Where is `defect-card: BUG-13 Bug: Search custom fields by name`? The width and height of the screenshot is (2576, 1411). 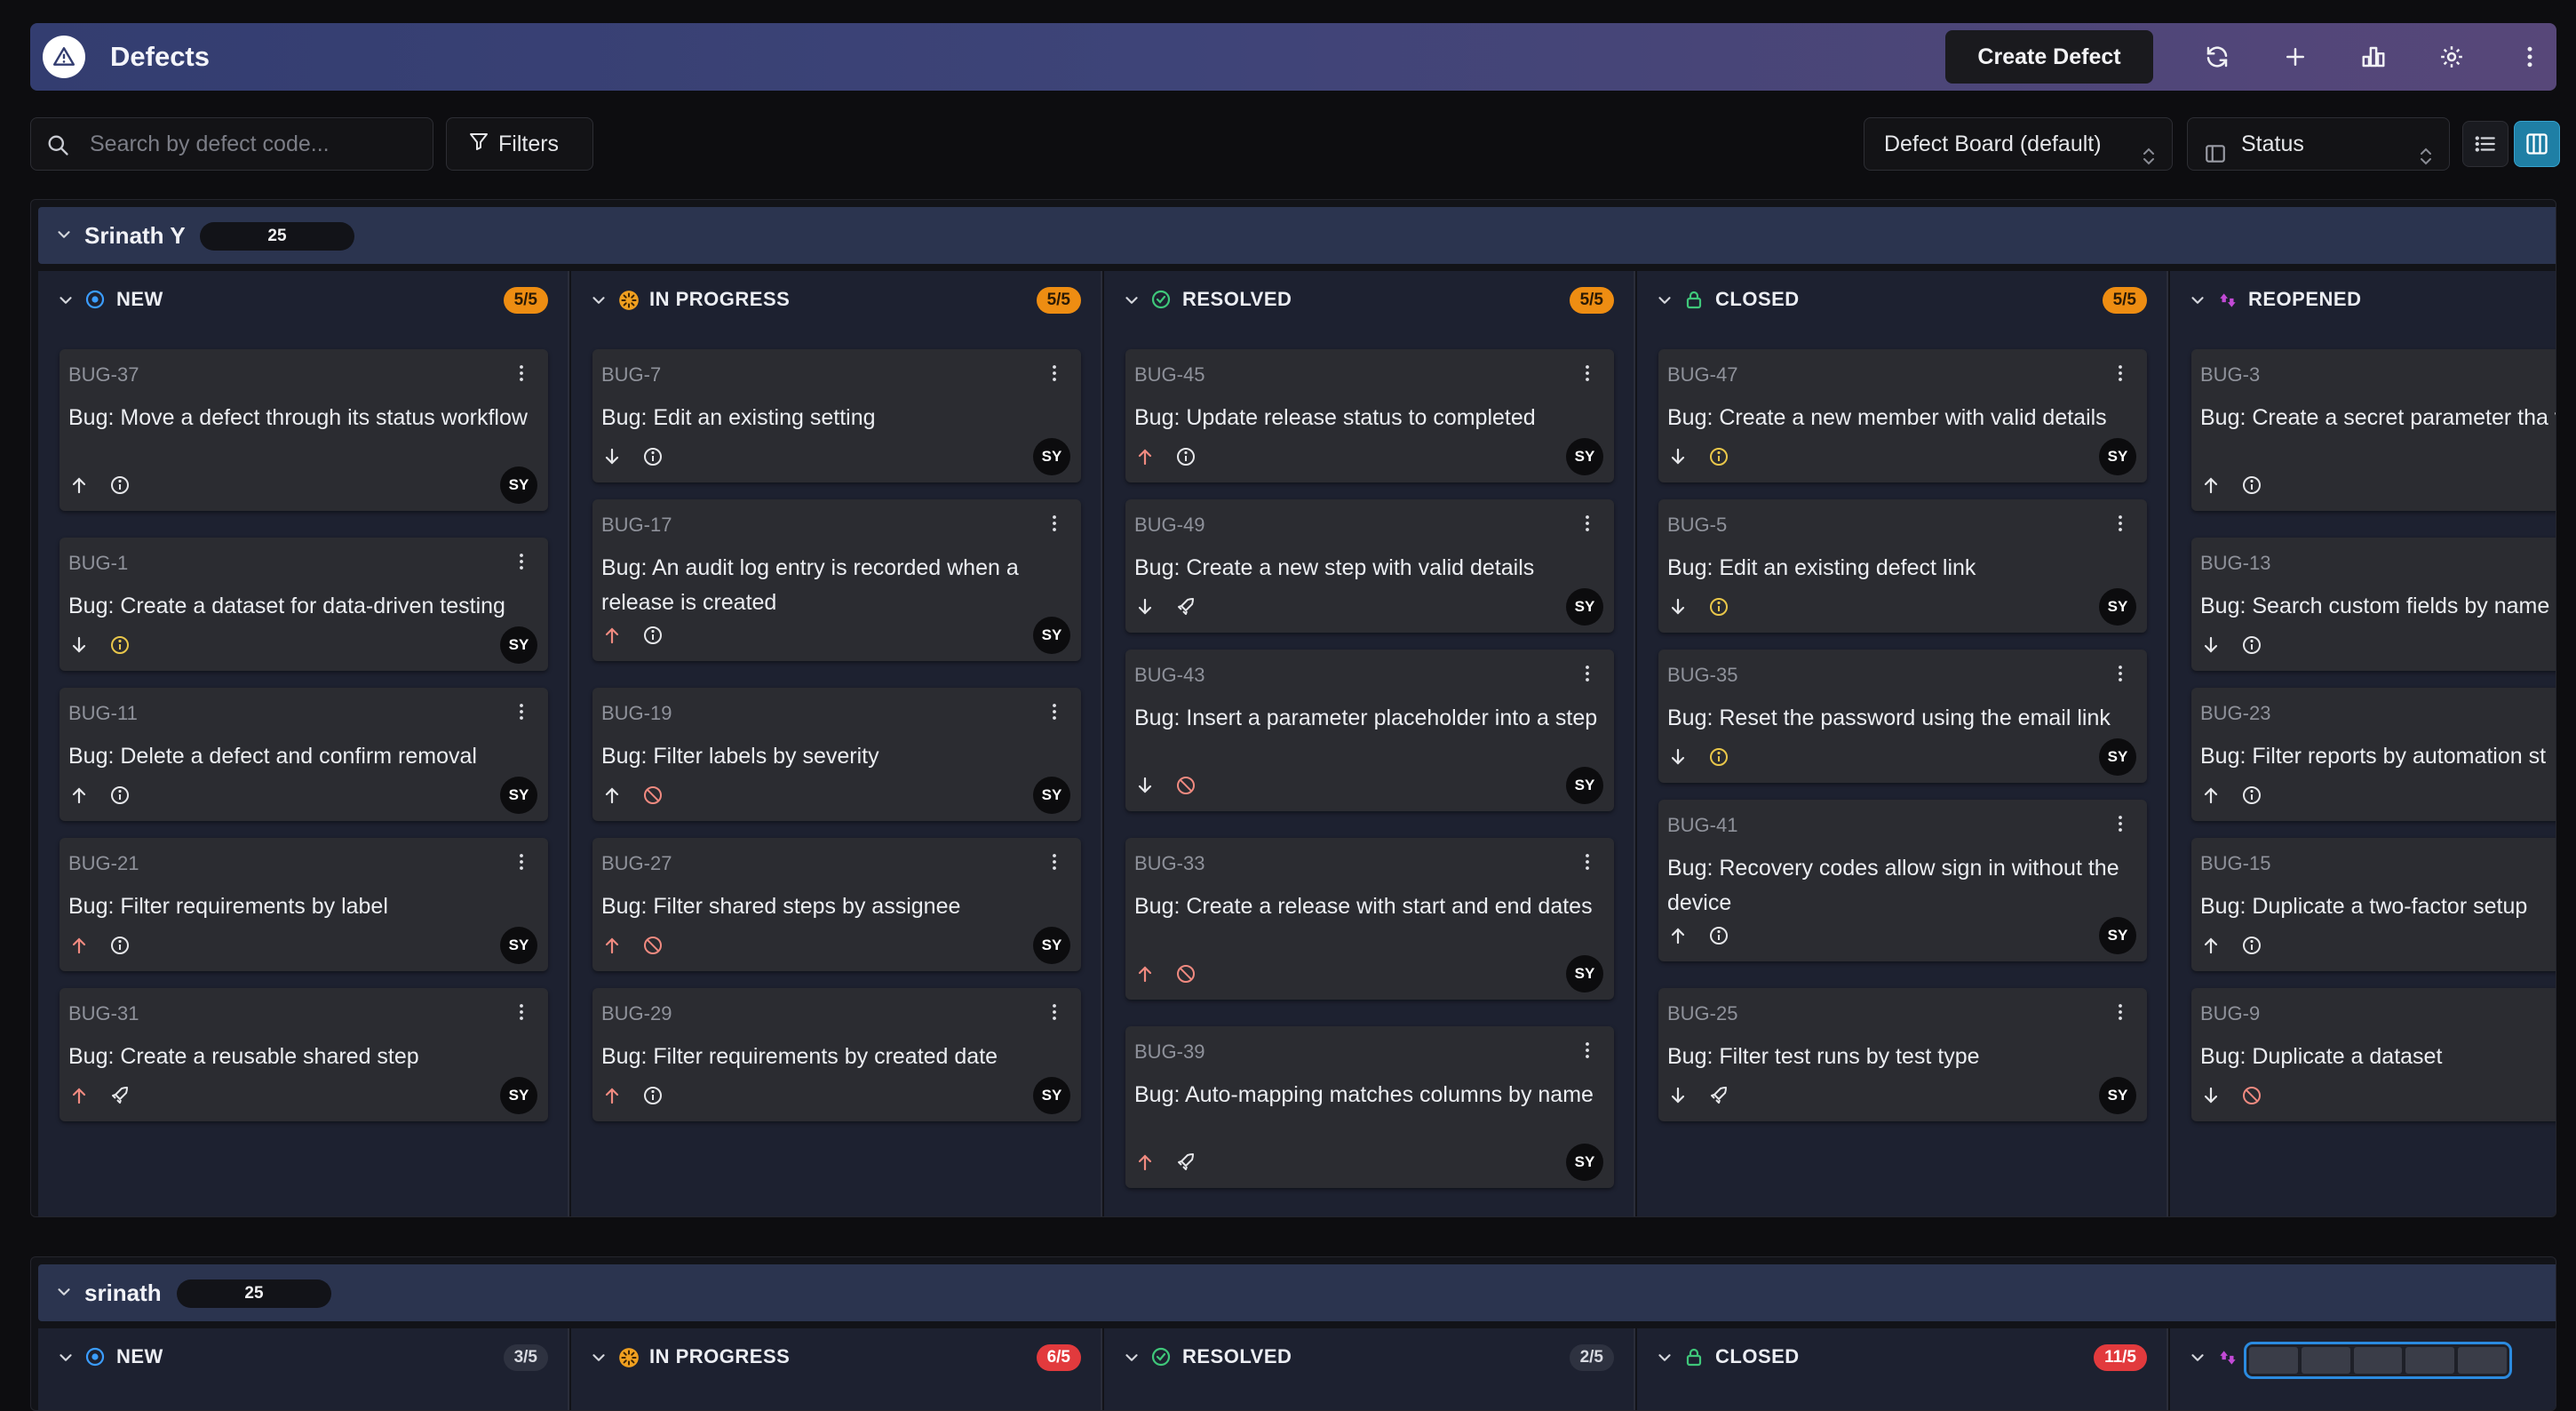
defect-card: BUG-13 Bug: Search custom fields by name is located at coordinates (2373, 604).